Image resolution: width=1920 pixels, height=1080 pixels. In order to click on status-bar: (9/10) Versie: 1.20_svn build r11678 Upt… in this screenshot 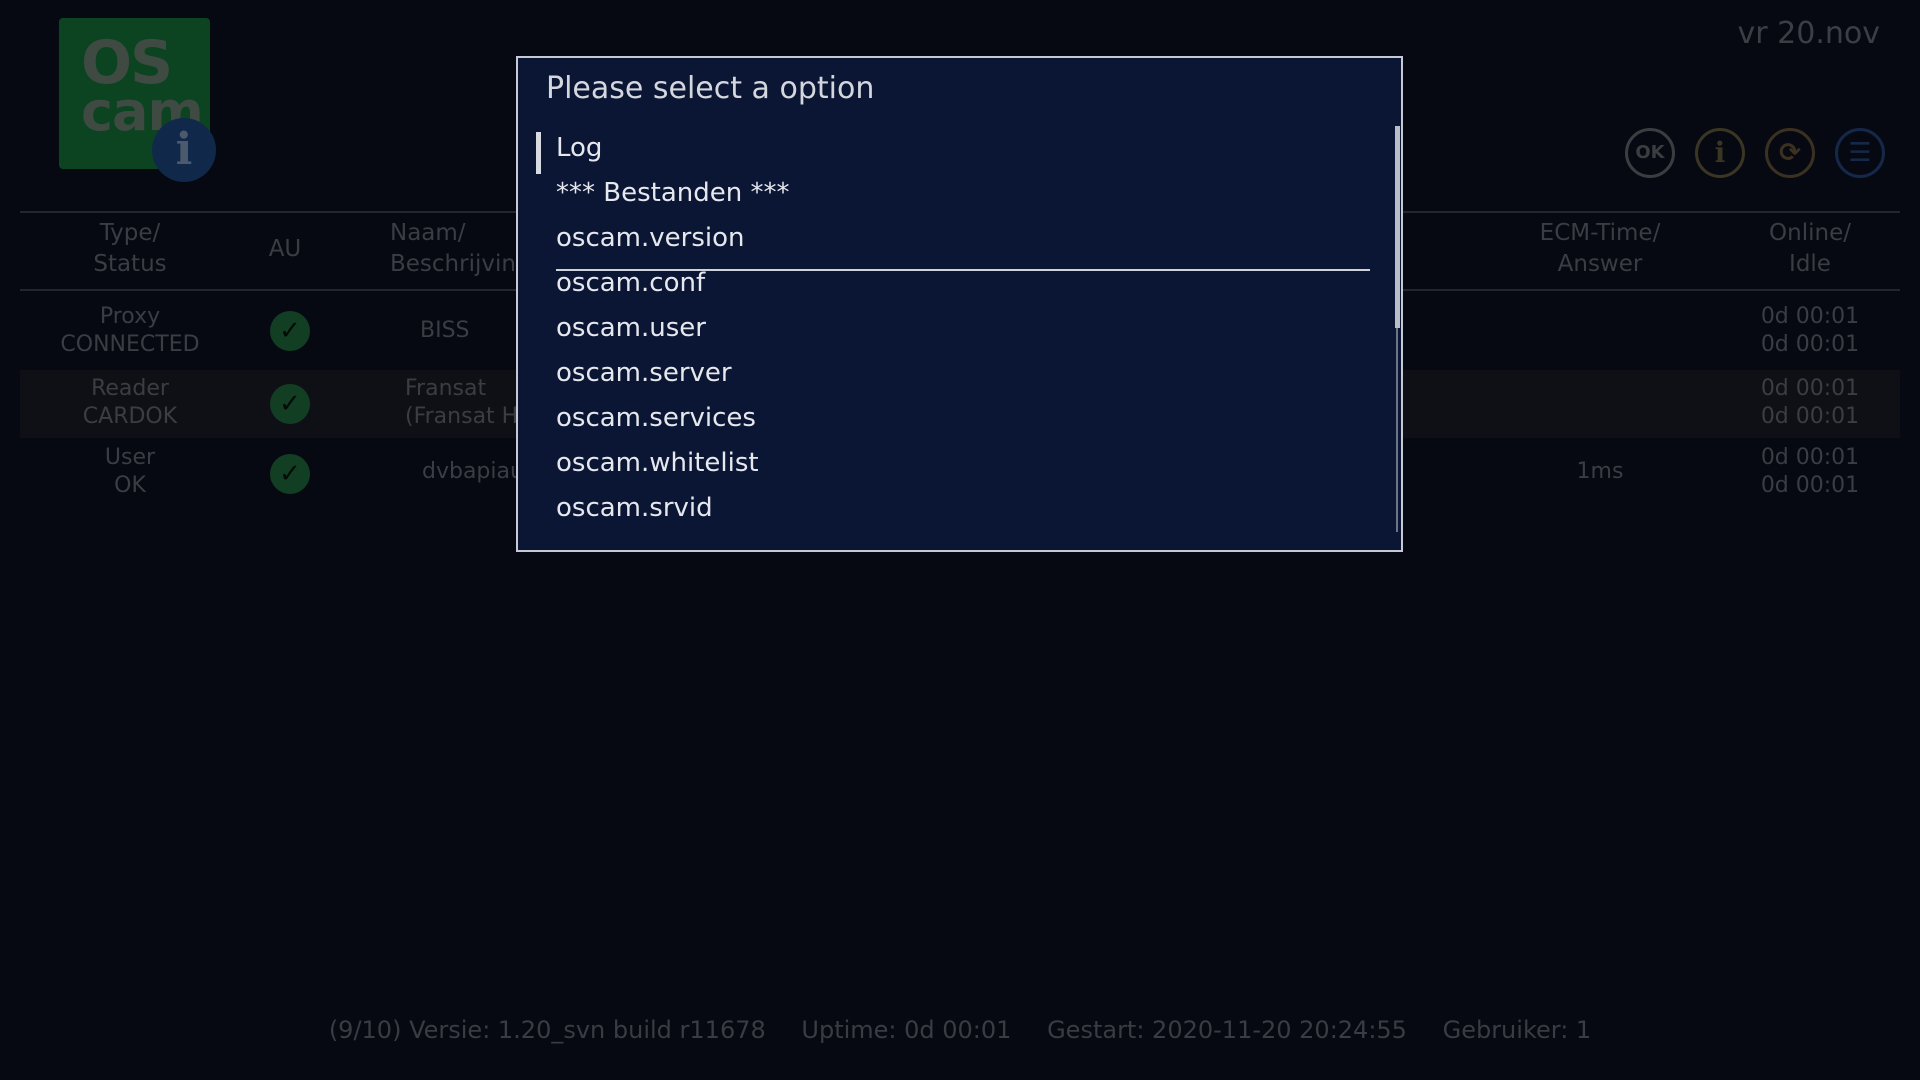, I will do `click(960, 1030)`.